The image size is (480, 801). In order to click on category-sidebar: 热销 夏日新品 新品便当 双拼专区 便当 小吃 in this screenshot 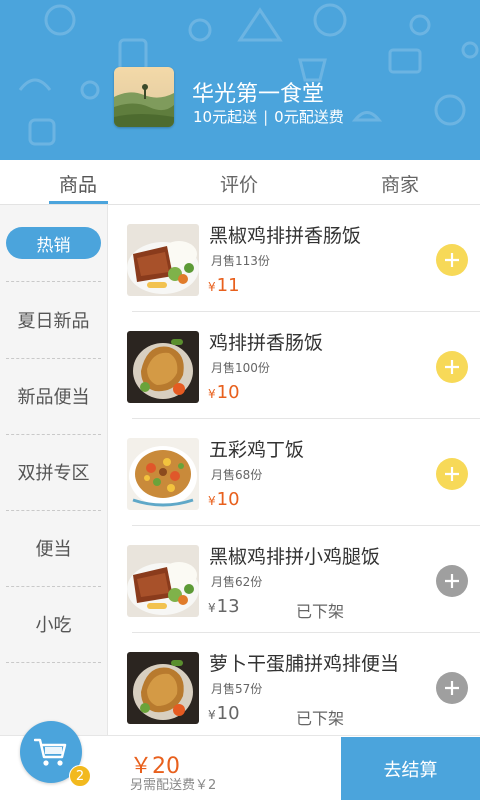, I will do `click(54, 470)`.